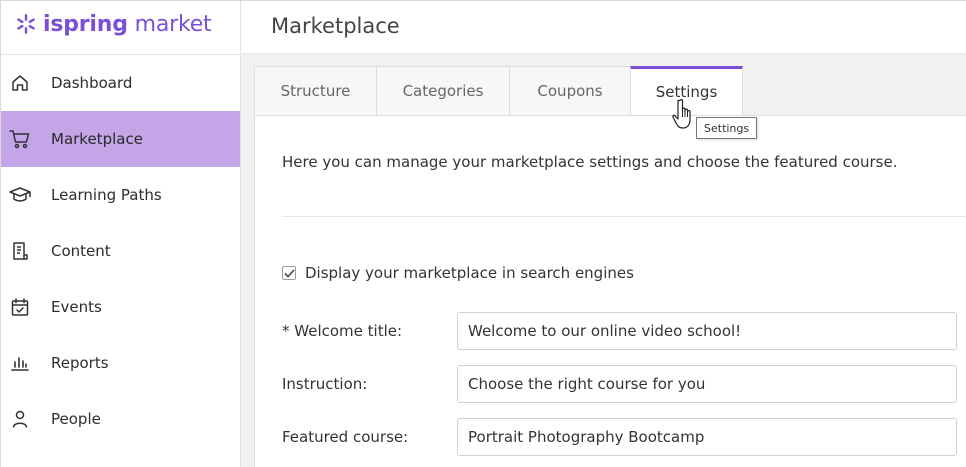  I want to click on sidebar-item-label: Events, so click(76, 307).